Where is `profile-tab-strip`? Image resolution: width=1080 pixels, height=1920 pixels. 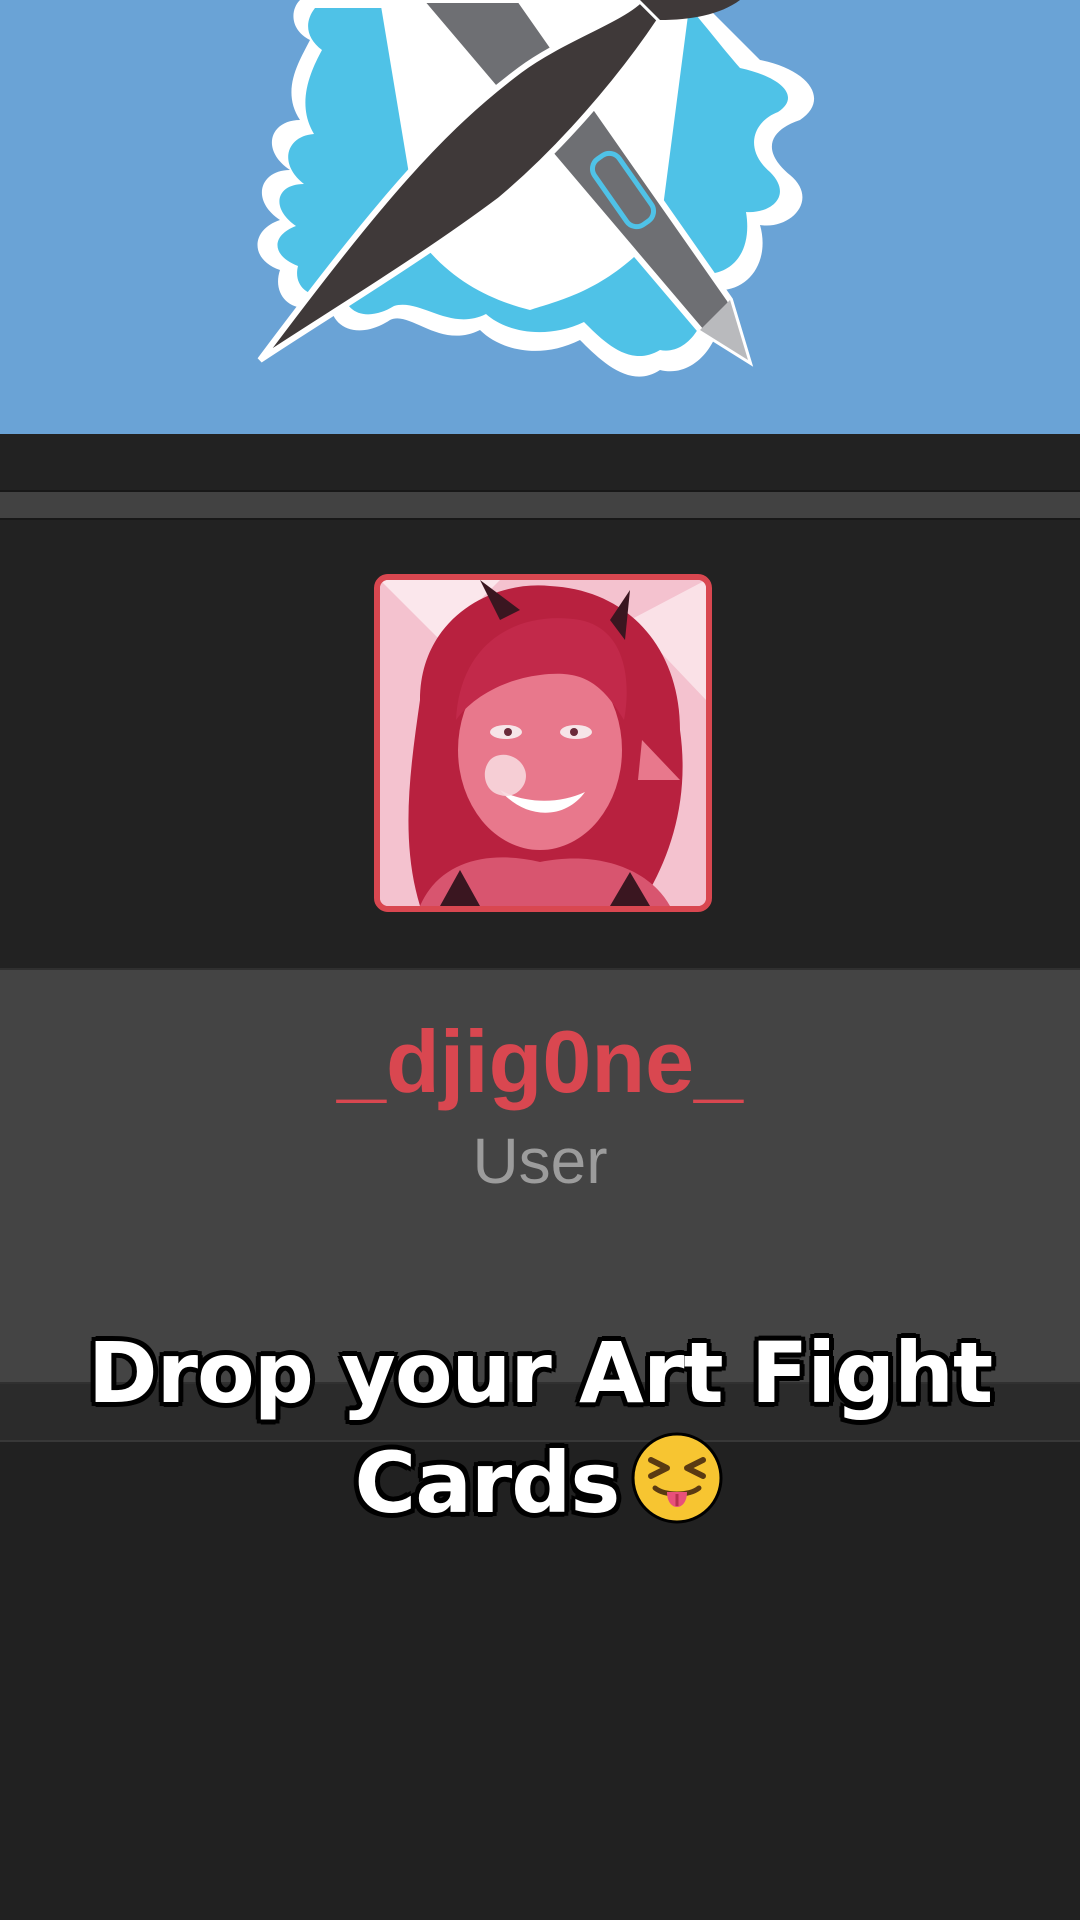 profile-tab-strip is located at coordinates (540, 505).